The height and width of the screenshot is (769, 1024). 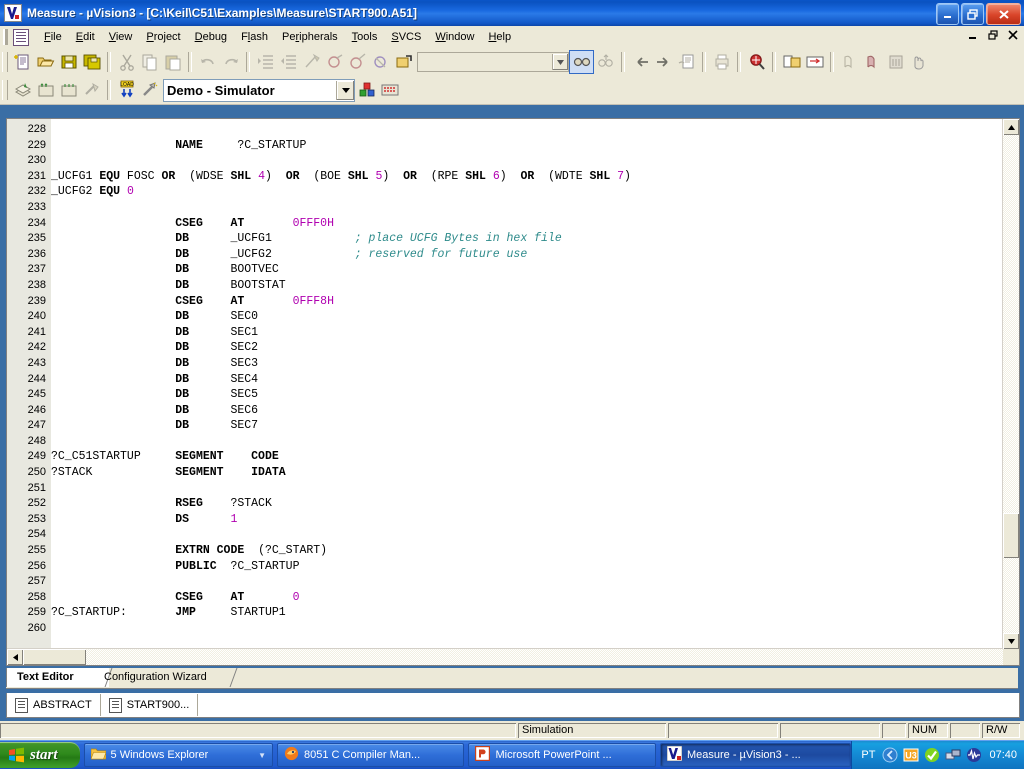 I want to click on code-line: ?C_C51STARTUP SEGMENT CODE, so click(x=526, y=457).